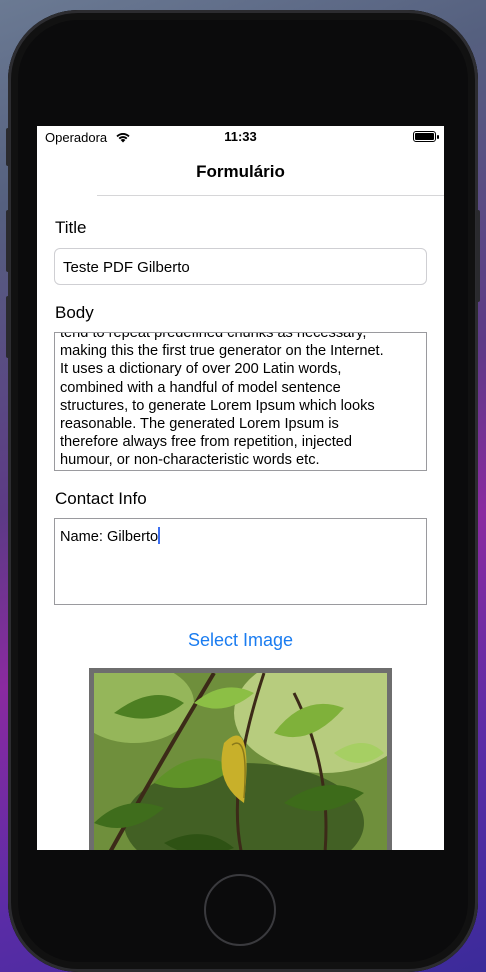 This screenshot has width=486, height=972. What do you see at coordinates (426, 136) in the screenshot?
I see `battery-icon` at bounding box center [426, 136].